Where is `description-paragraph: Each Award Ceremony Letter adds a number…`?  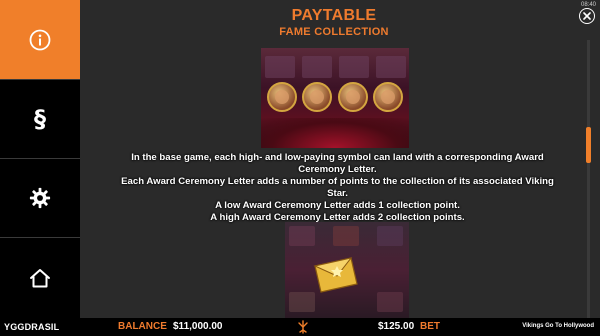 description-paragraph: Each Award Ceremony Letter adds a number… is located at coordinates (337, 187).